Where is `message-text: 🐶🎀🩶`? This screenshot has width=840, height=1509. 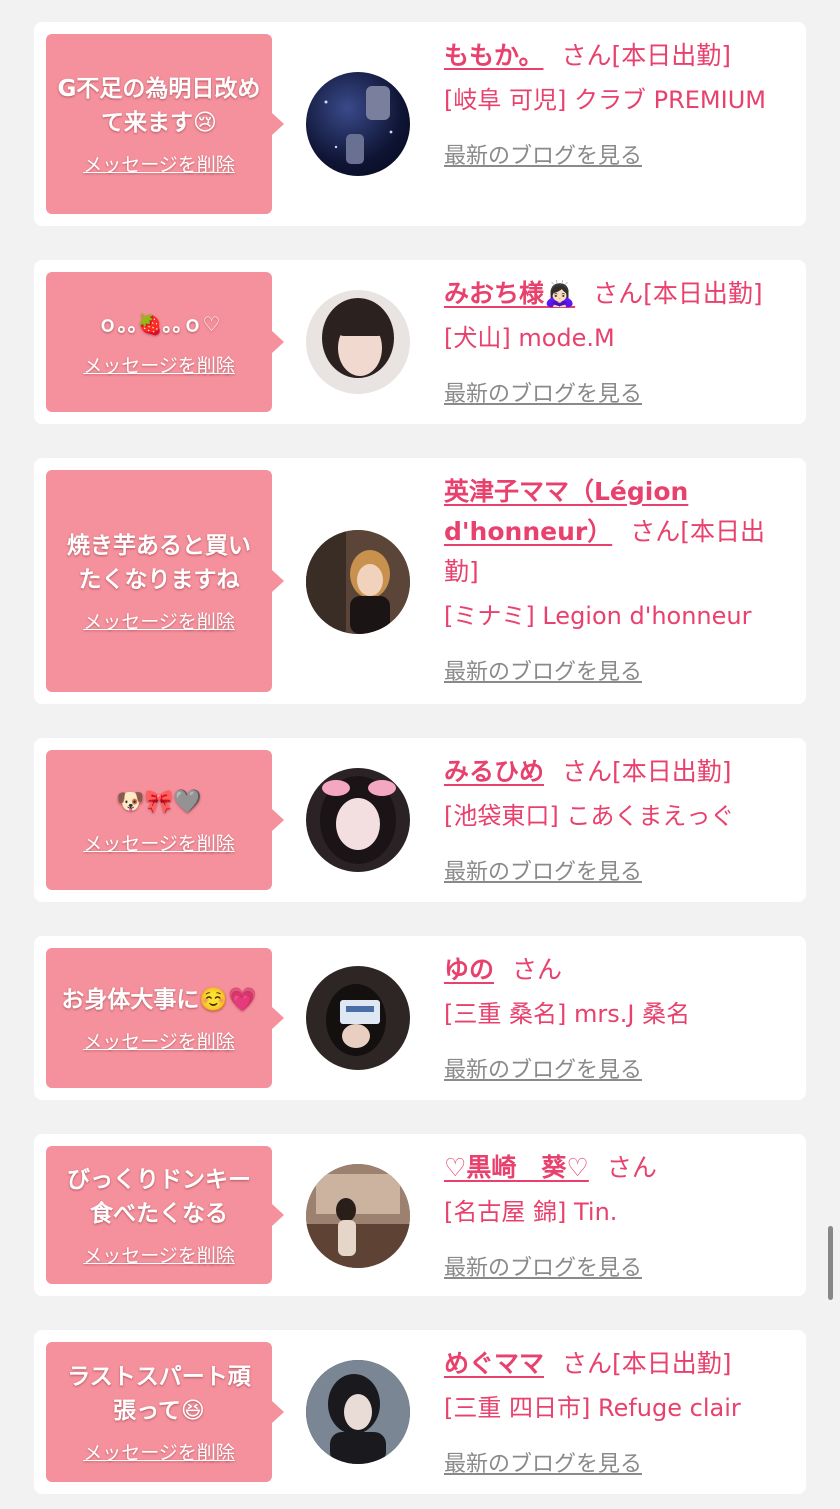 message-text: 🐶🎀🩶 is located at coordinates (159, 801).